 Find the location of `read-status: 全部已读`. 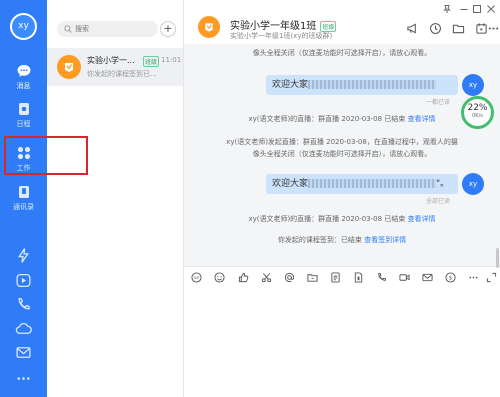

read-status: 全部已读 is located at coordinates (438, 201).